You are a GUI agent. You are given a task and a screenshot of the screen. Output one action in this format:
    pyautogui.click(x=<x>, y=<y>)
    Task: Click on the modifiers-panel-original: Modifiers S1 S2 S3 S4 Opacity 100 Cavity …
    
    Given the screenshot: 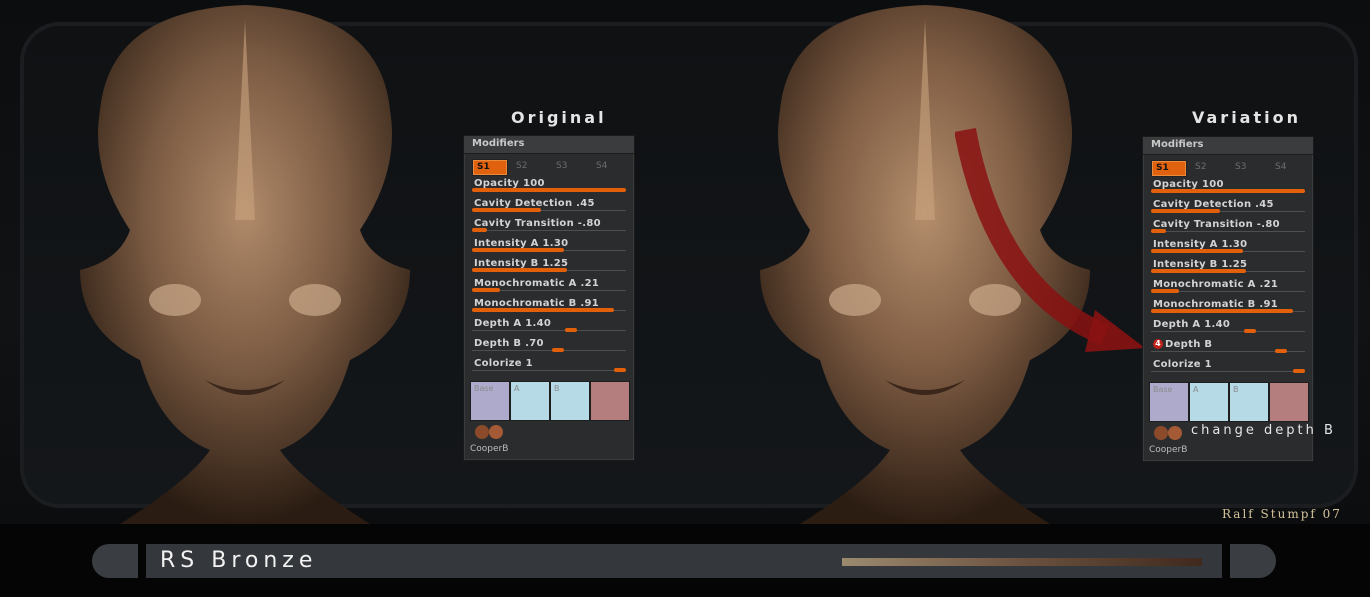 What is the action you would take?
    pyautogui.click(x=549, y=298)
    